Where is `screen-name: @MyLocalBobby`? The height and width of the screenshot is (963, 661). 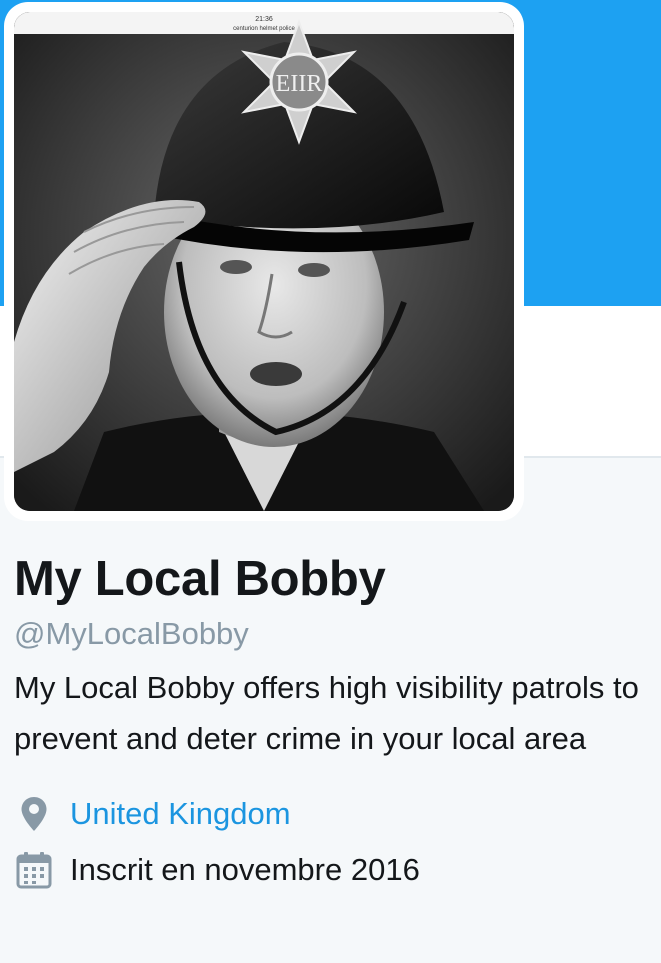 screen-name: @MyLocalBobby is located at coordinates (131, 634).